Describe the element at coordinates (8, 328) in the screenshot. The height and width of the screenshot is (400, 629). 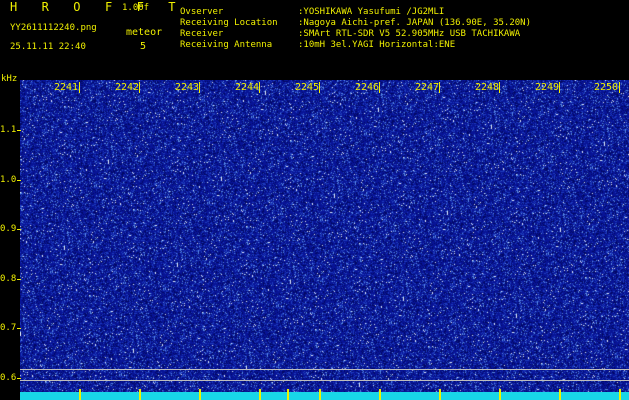
I see `y-tick-label: 0.7` at that location.